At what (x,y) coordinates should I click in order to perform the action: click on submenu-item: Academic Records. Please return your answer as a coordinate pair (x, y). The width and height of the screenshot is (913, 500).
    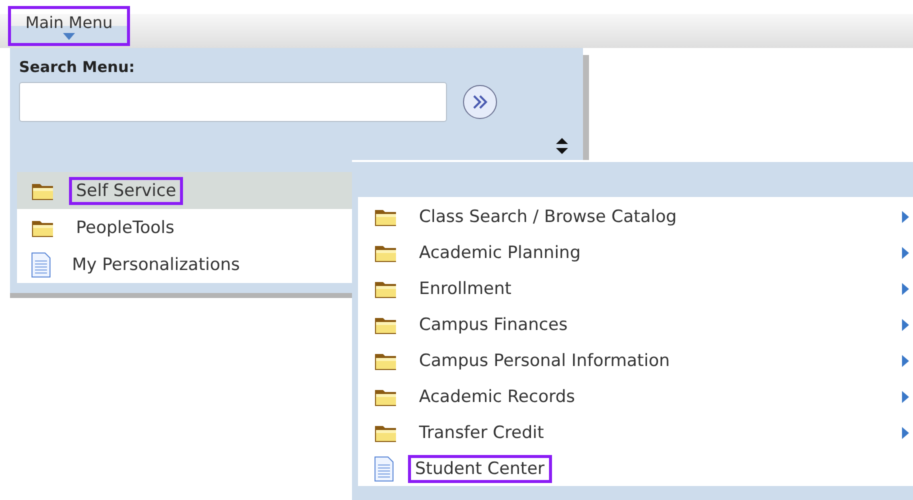
    Looking at the image, I should click on (635, 397).